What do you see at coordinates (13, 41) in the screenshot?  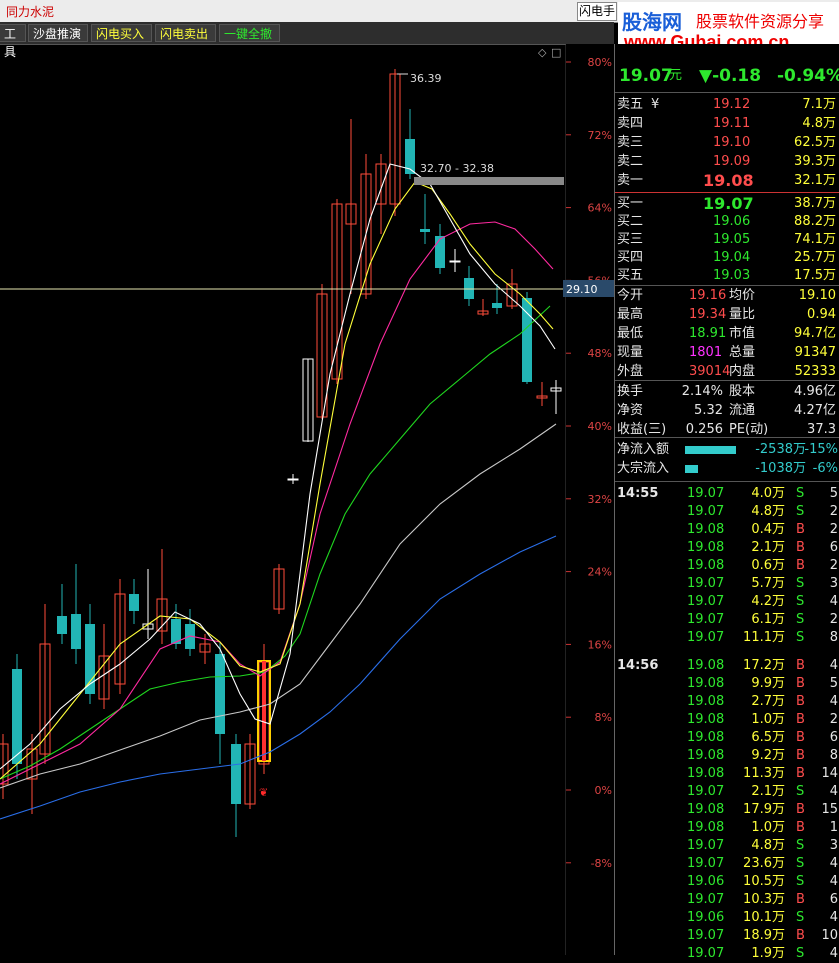 I see `tools-button: 工具` at bounding box center [13, 41].